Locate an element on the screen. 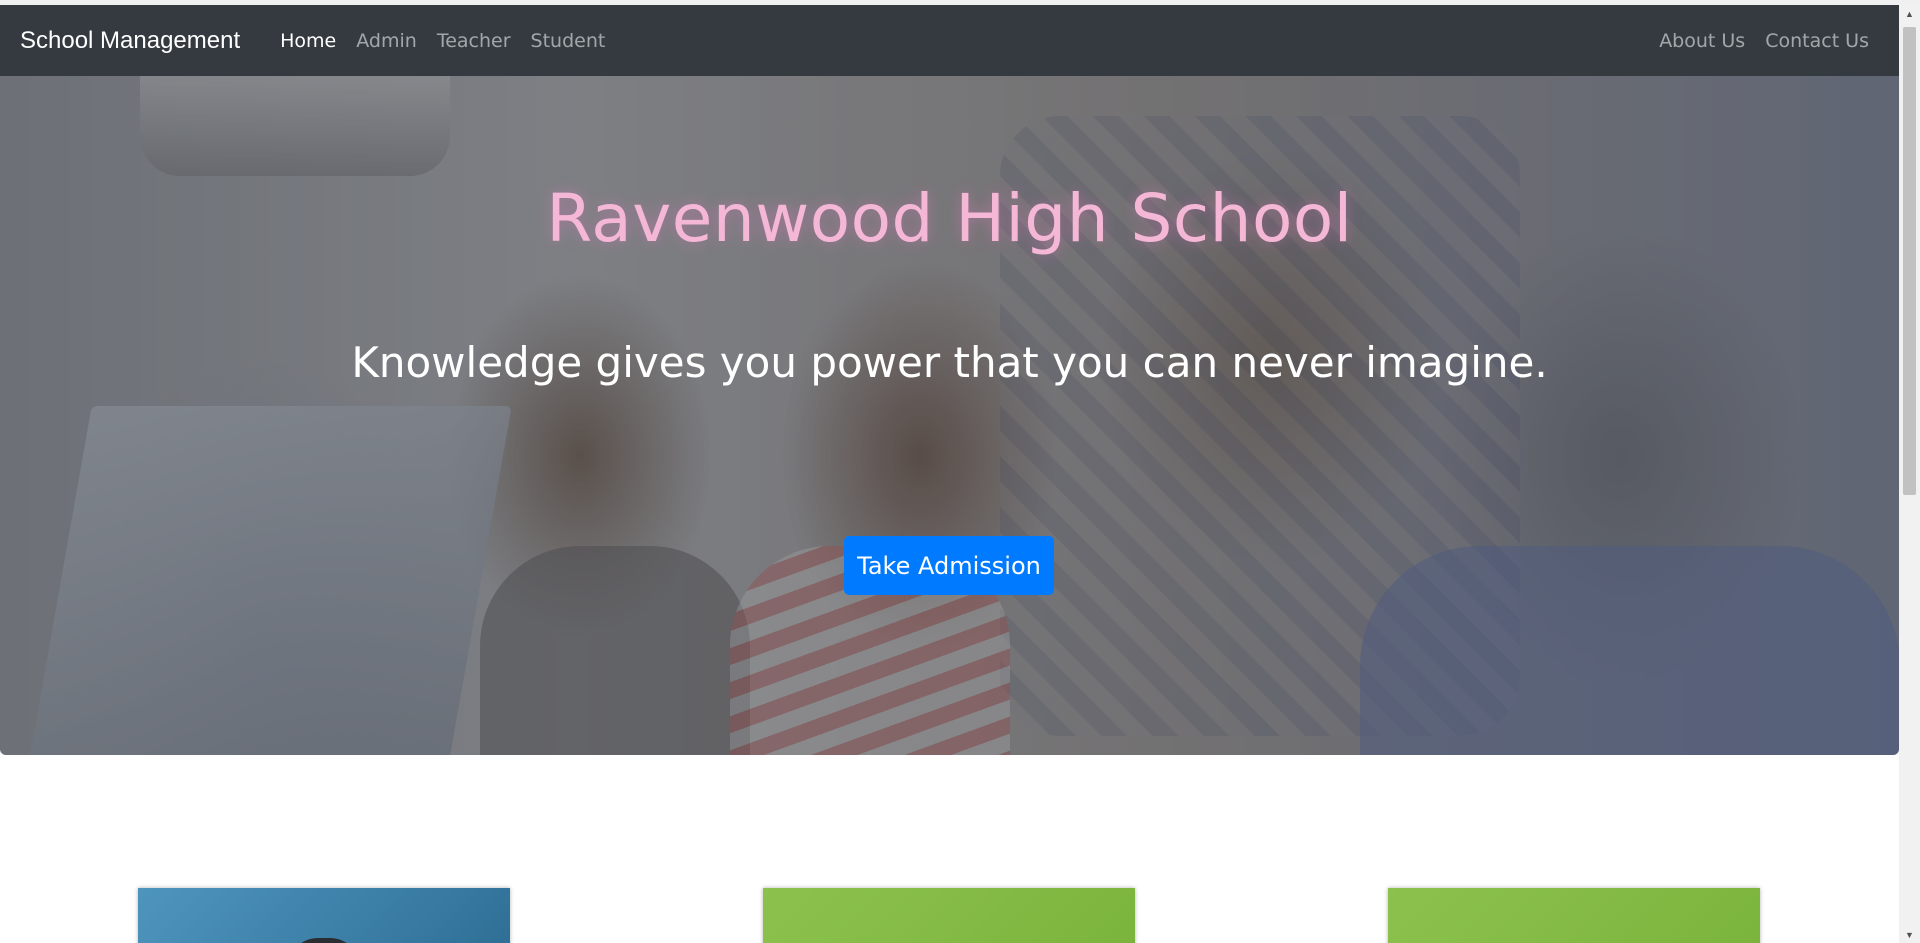  triangle-up-icon: ▲ is located at coordinates (1909, 13).